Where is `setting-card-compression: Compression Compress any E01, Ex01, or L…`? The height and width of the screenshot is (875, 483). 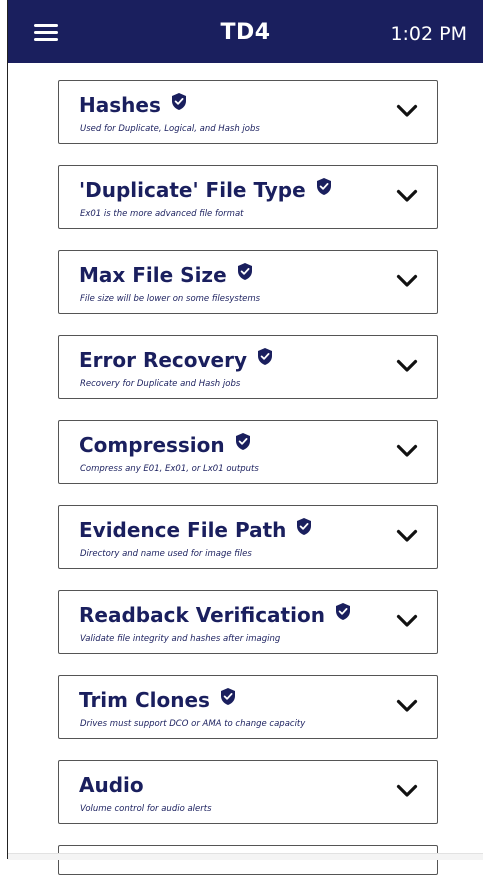
setting-card-compression: Compression Compress any E01, Ex01, or L… is located at coordinates (248, 452).